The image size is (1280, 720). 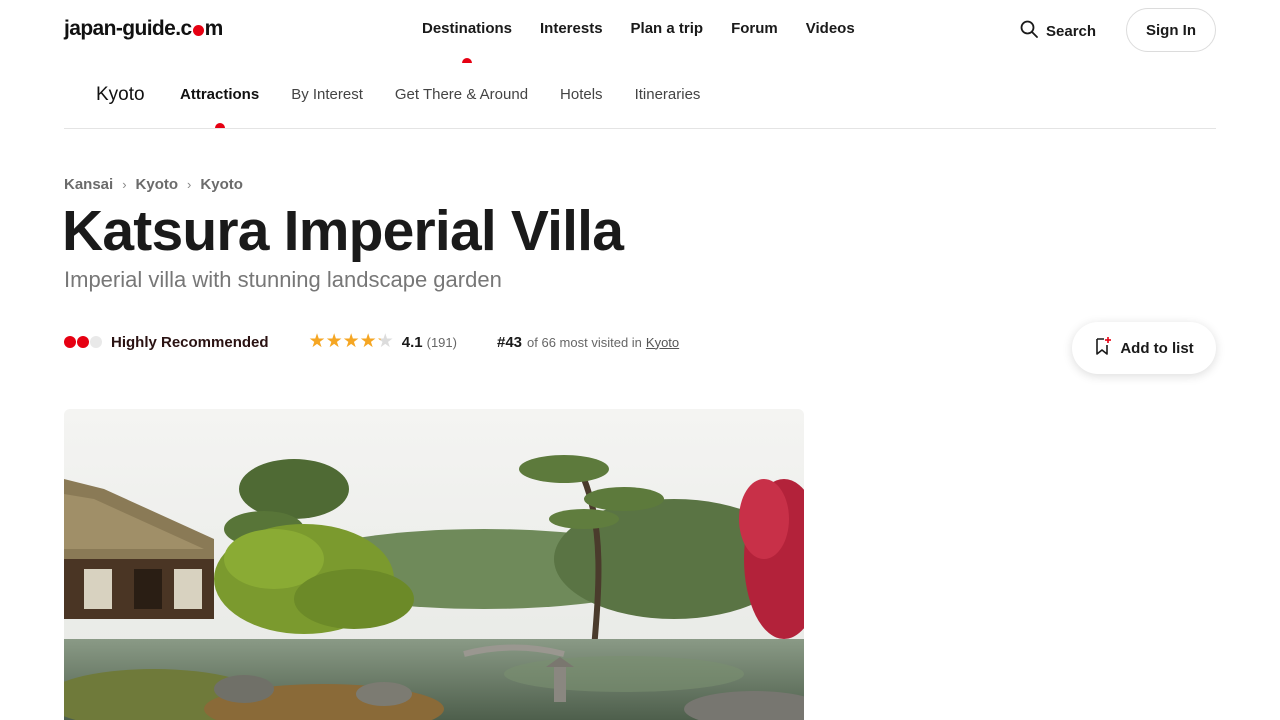 What do you see at coordinates (120, 95) in the screenshot?
I see `city-title: Kyoto` at bounding box center [120, 95].